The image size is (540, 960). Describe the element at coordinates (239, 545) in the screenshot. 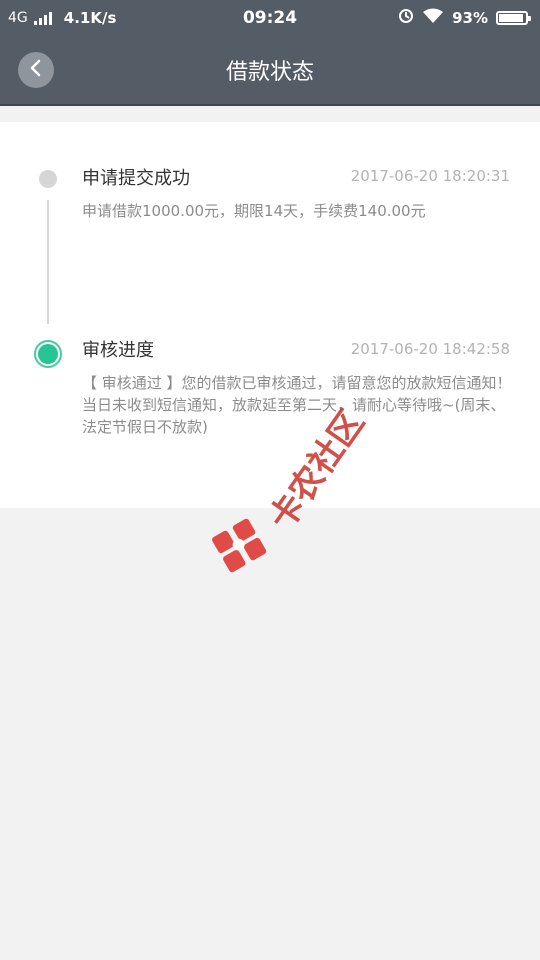

I see `watermark-logo-icon` at that location.